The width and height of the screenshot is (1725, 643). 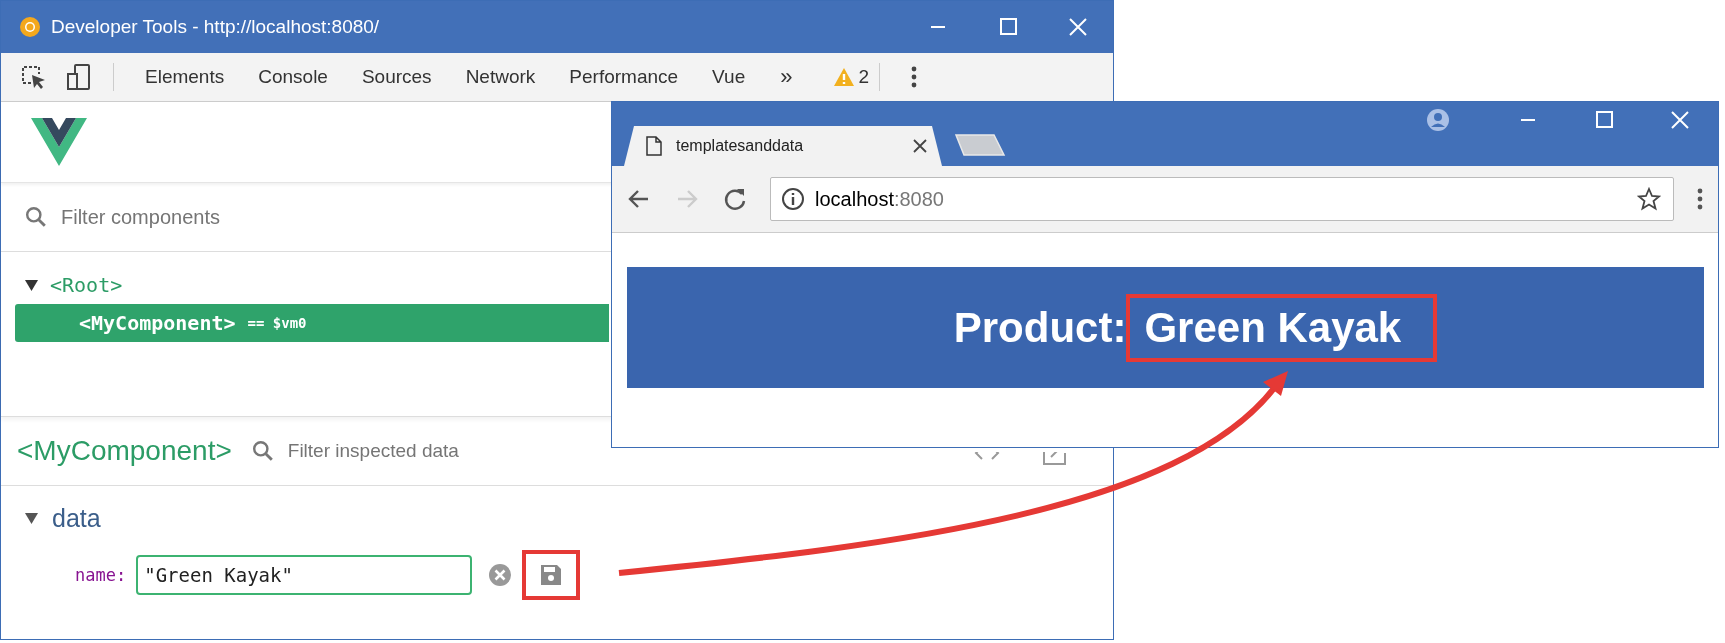 I want to click on devtools-tab: Console, so click(x=293, y=77).